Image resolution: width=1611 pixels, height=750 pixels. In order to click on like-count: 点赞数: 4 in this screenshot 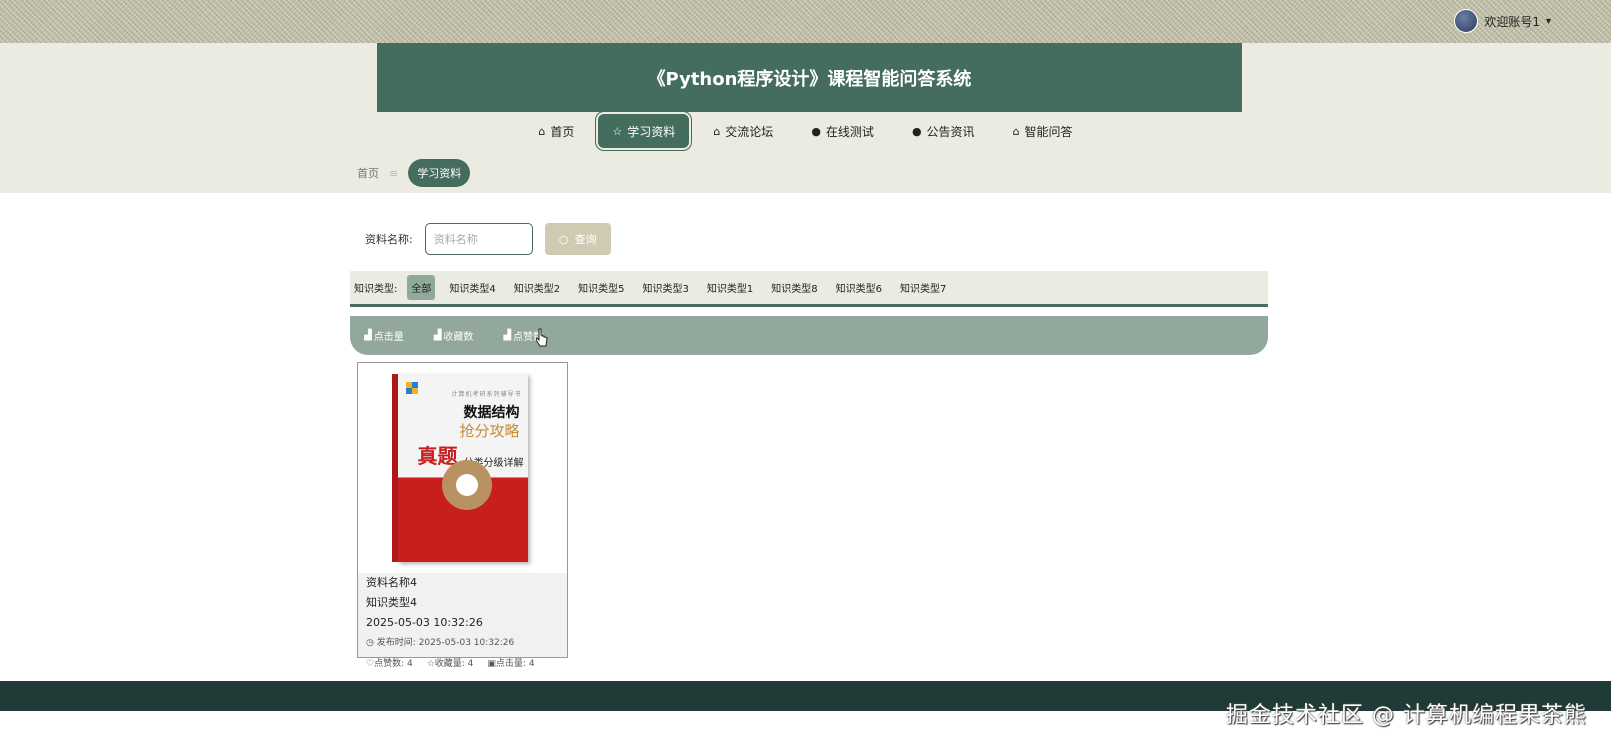, I will do `click(393, 664)`.